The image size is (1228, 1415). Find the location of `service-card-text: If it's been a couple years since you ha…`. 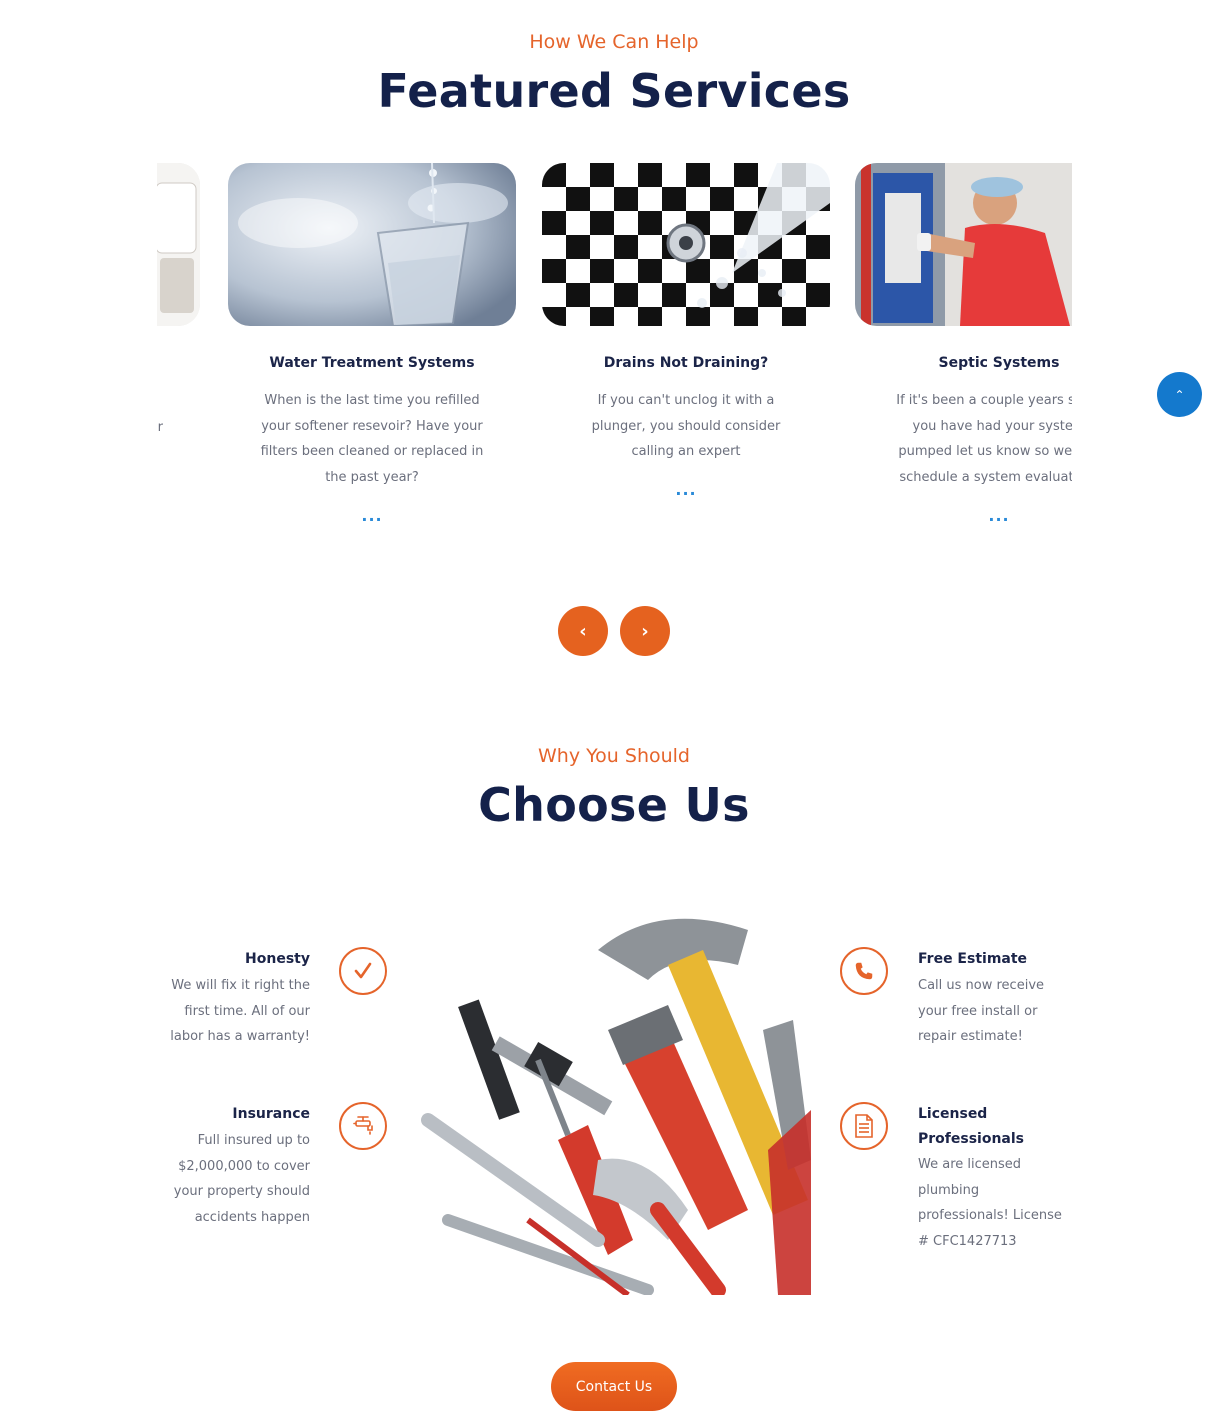

service-card-text: If it's been a couple years since you ha… is located at coordinates (984, 439).